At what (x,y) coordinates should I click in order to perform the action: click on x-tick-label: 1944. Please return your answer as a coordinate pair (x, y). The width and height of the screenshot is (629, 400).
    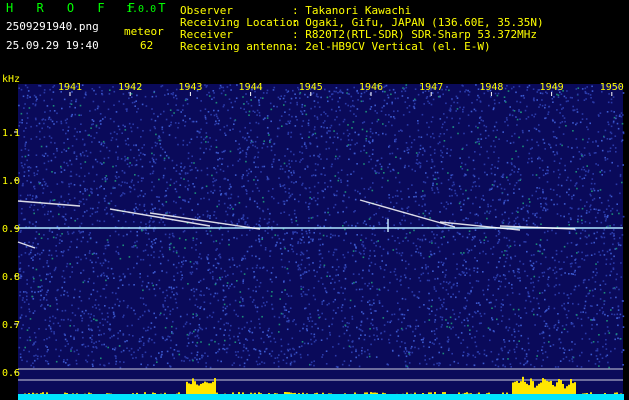
    Looking at the image, I should click on (251, 87).